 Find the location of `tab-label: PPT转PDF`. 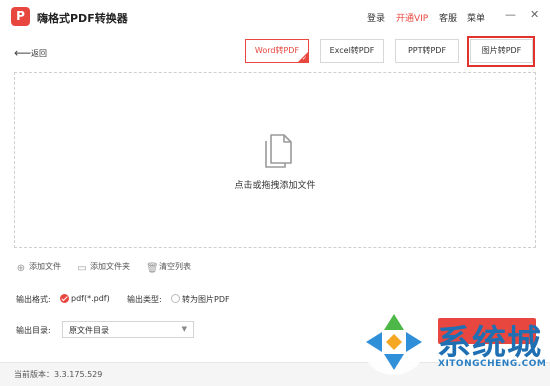

tab-label: PPT转PDF is located at coordinates (427, 50).